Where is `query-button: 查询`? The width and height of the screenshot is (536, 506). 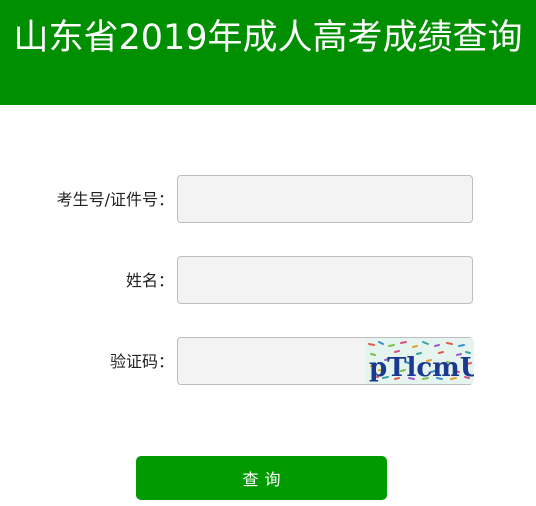 query-button: 查询 is located at coordinates (261, 478).